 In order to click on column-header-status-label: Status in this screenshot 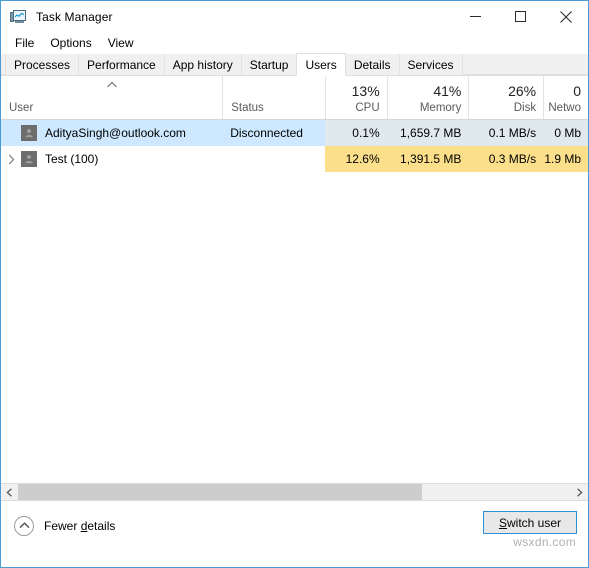, I will do `click(247, 108)`.